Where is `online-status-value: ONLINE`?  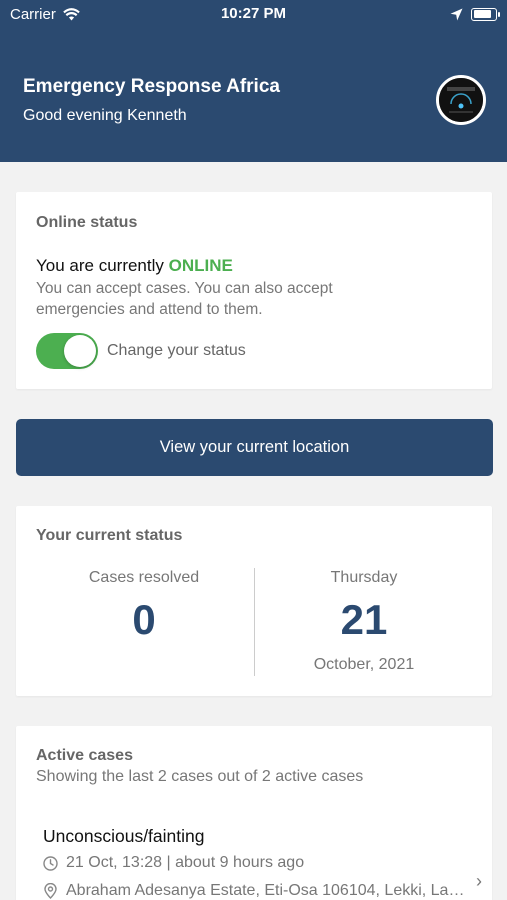
online-status-value: ONLINE is located at coordinates (200, 265).